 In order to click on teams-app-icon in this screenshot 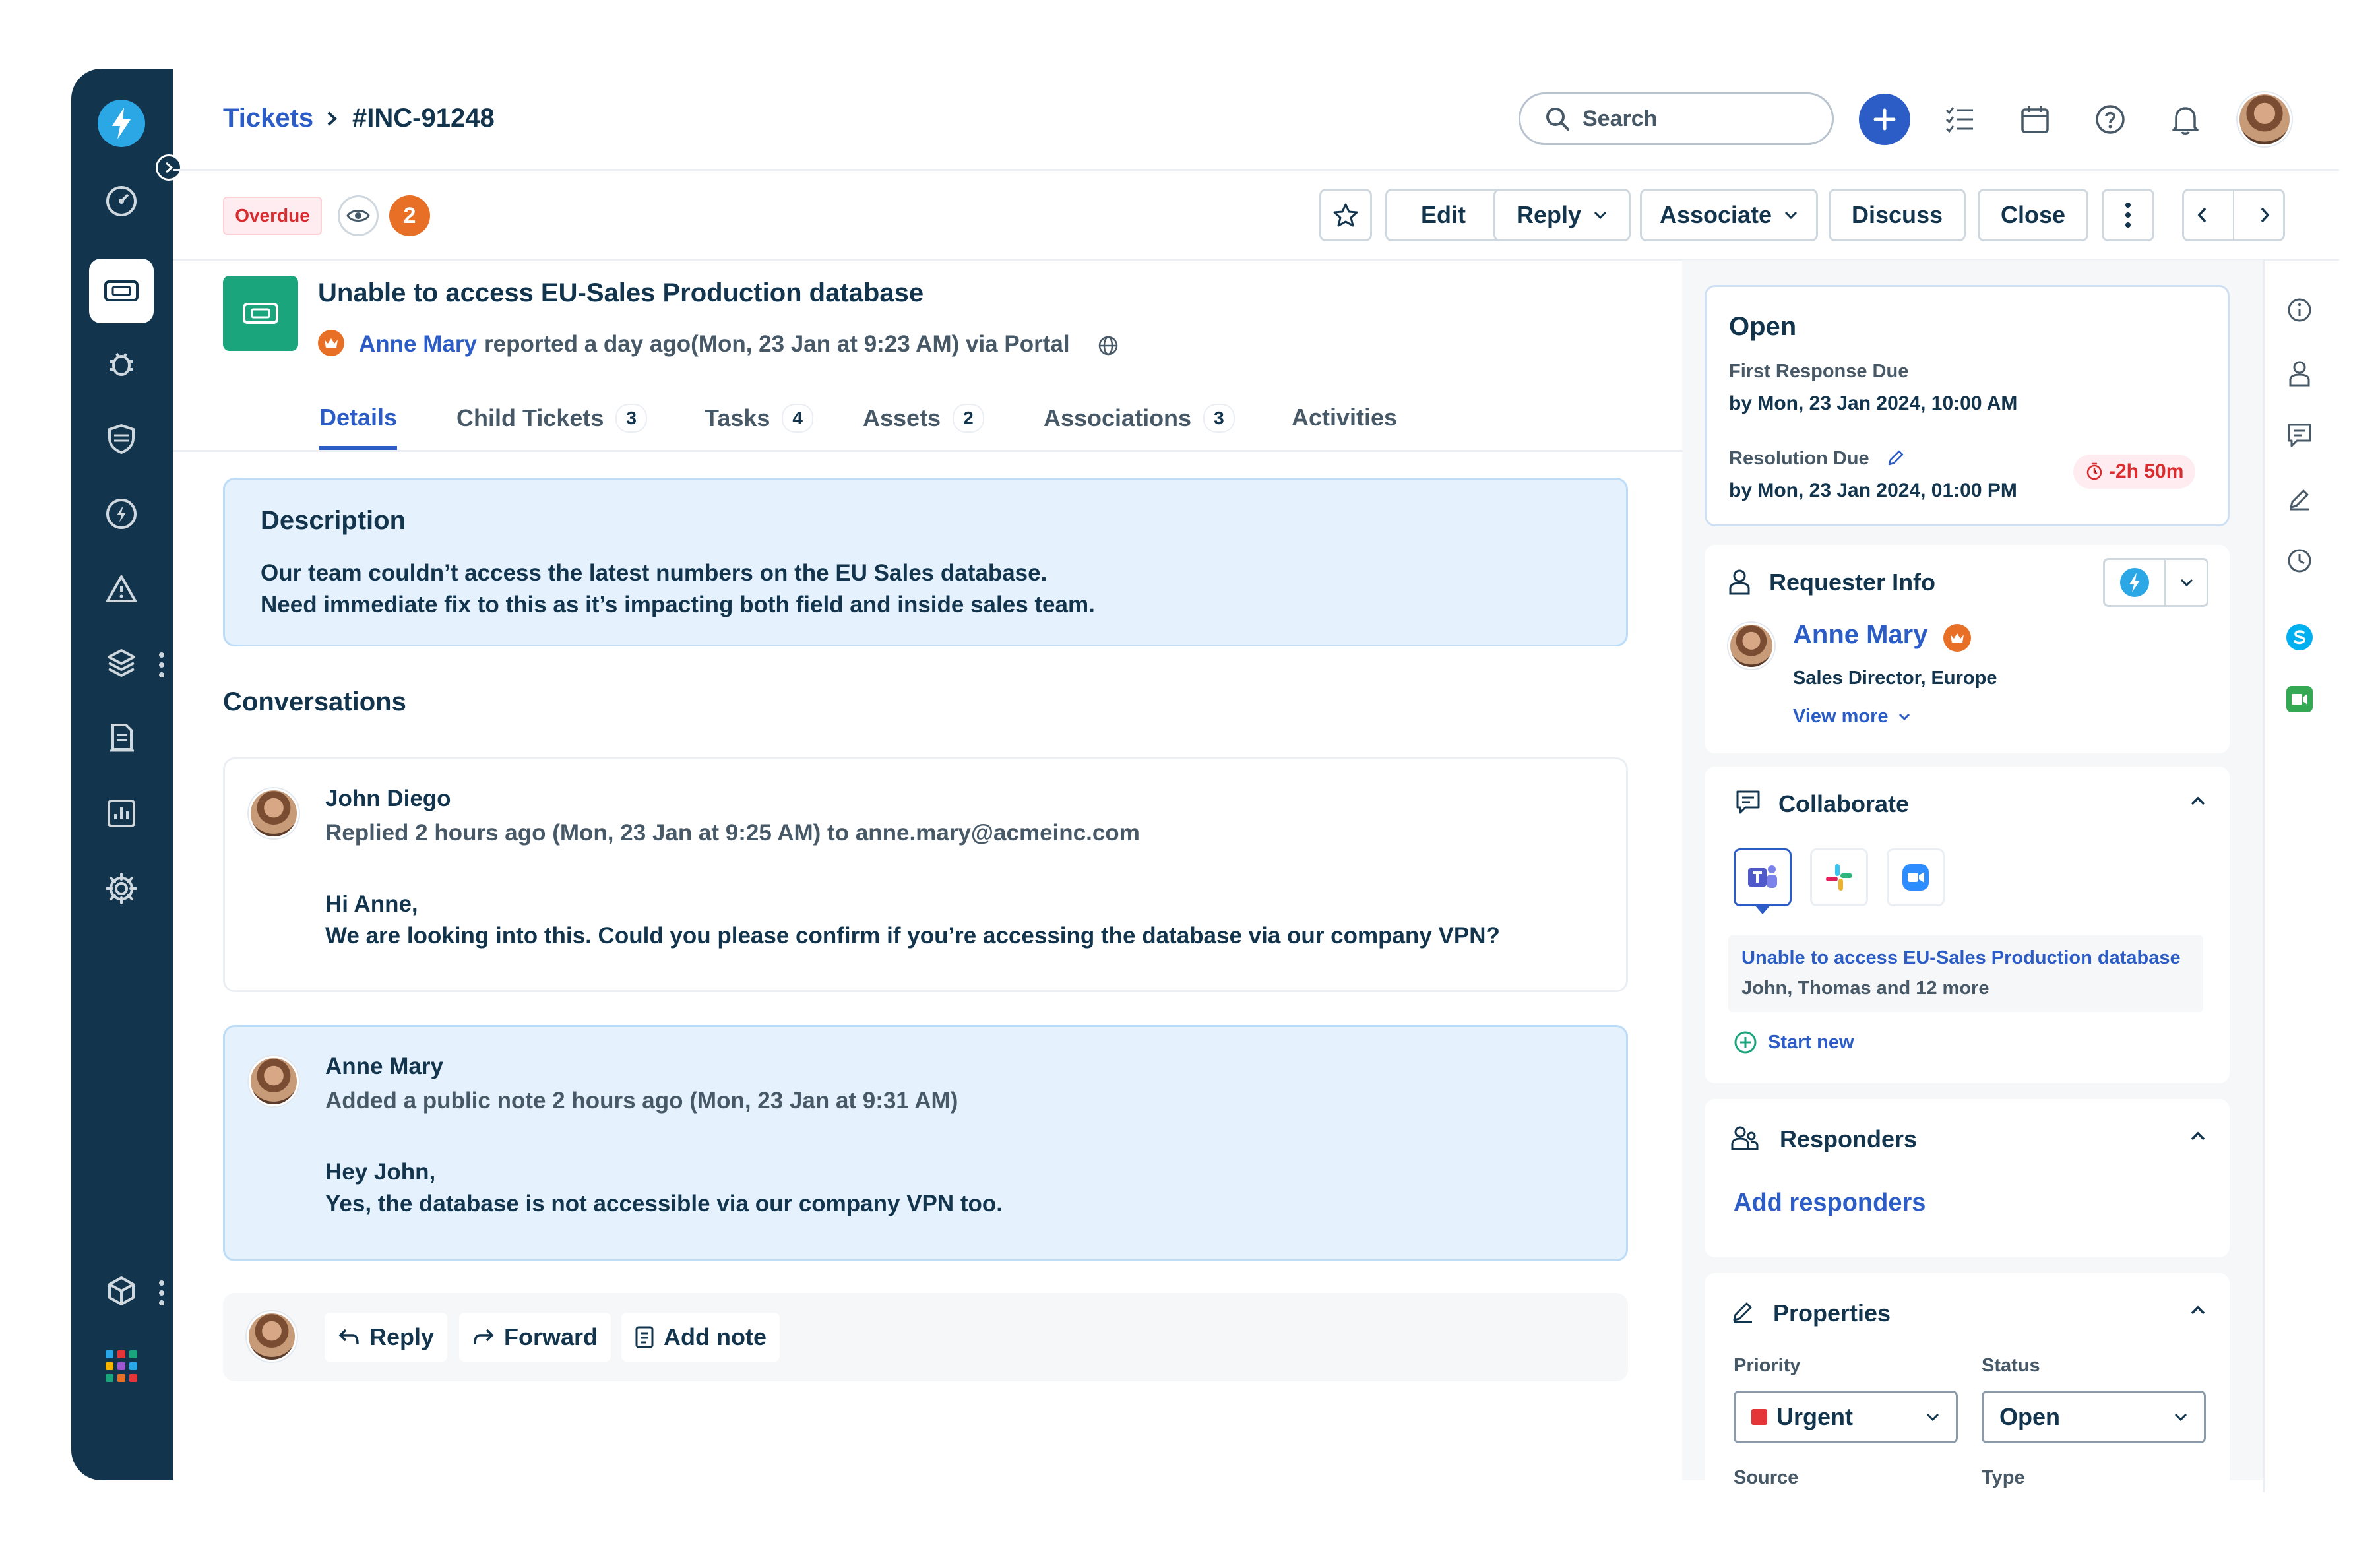, I will do `click(1763, 877)`.